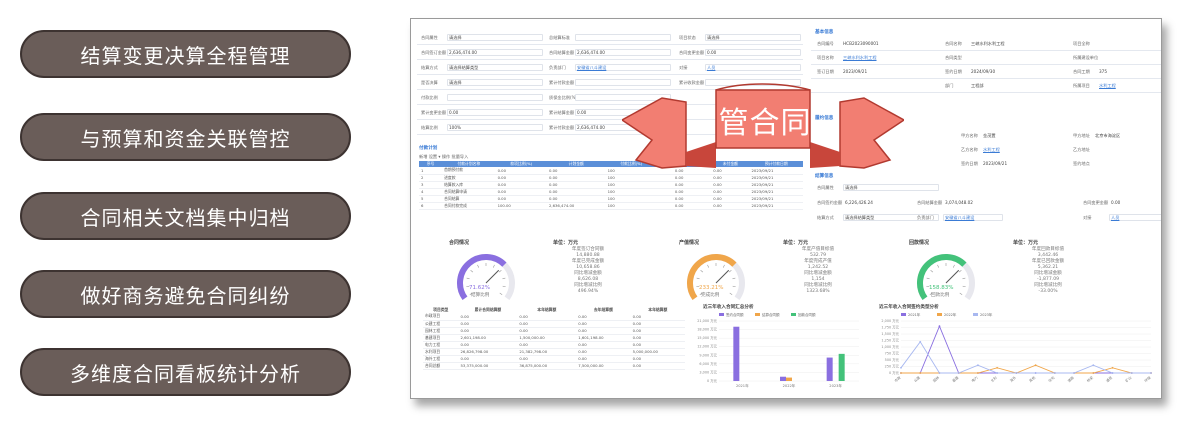 This screenshot has height=429, width=1187. I want to click on table-cell: 7,500,000.00, so click(603, 366).